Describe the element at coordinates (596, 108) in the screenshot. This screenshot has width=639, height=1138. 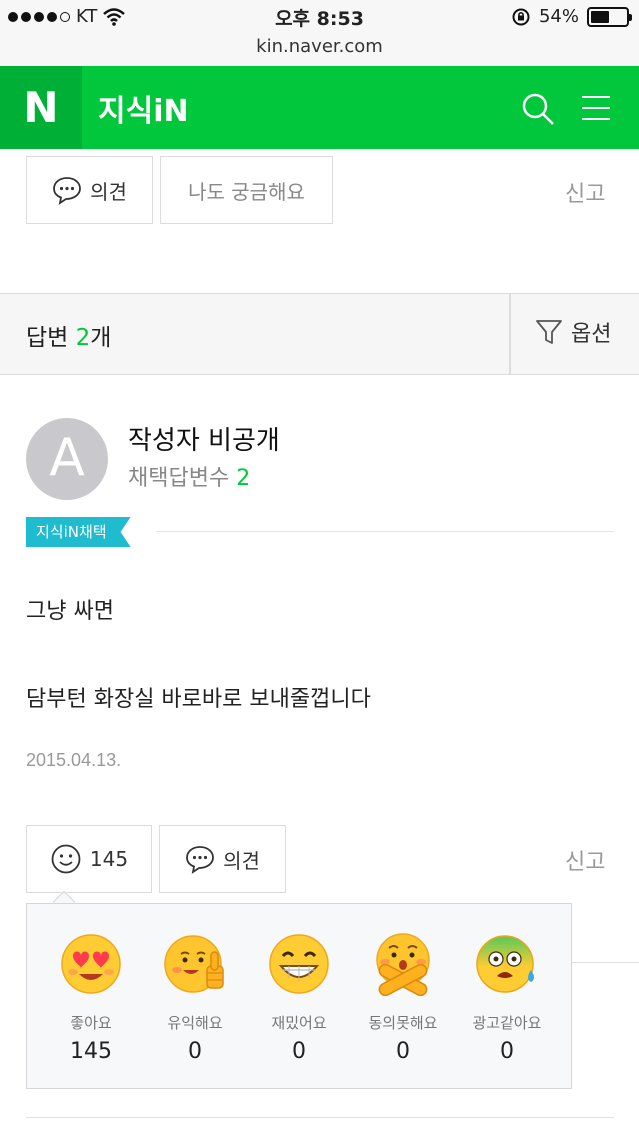
I see `menu-icon` at that location.